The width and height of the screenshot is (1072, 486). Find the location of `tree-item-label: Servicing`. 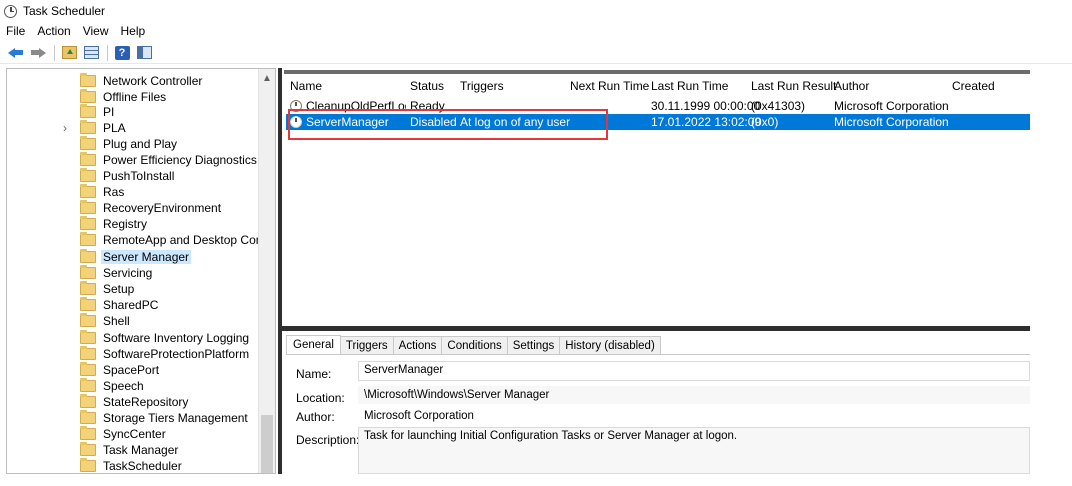

tree-item-label: Servicing is located at coordinates (128, 273).